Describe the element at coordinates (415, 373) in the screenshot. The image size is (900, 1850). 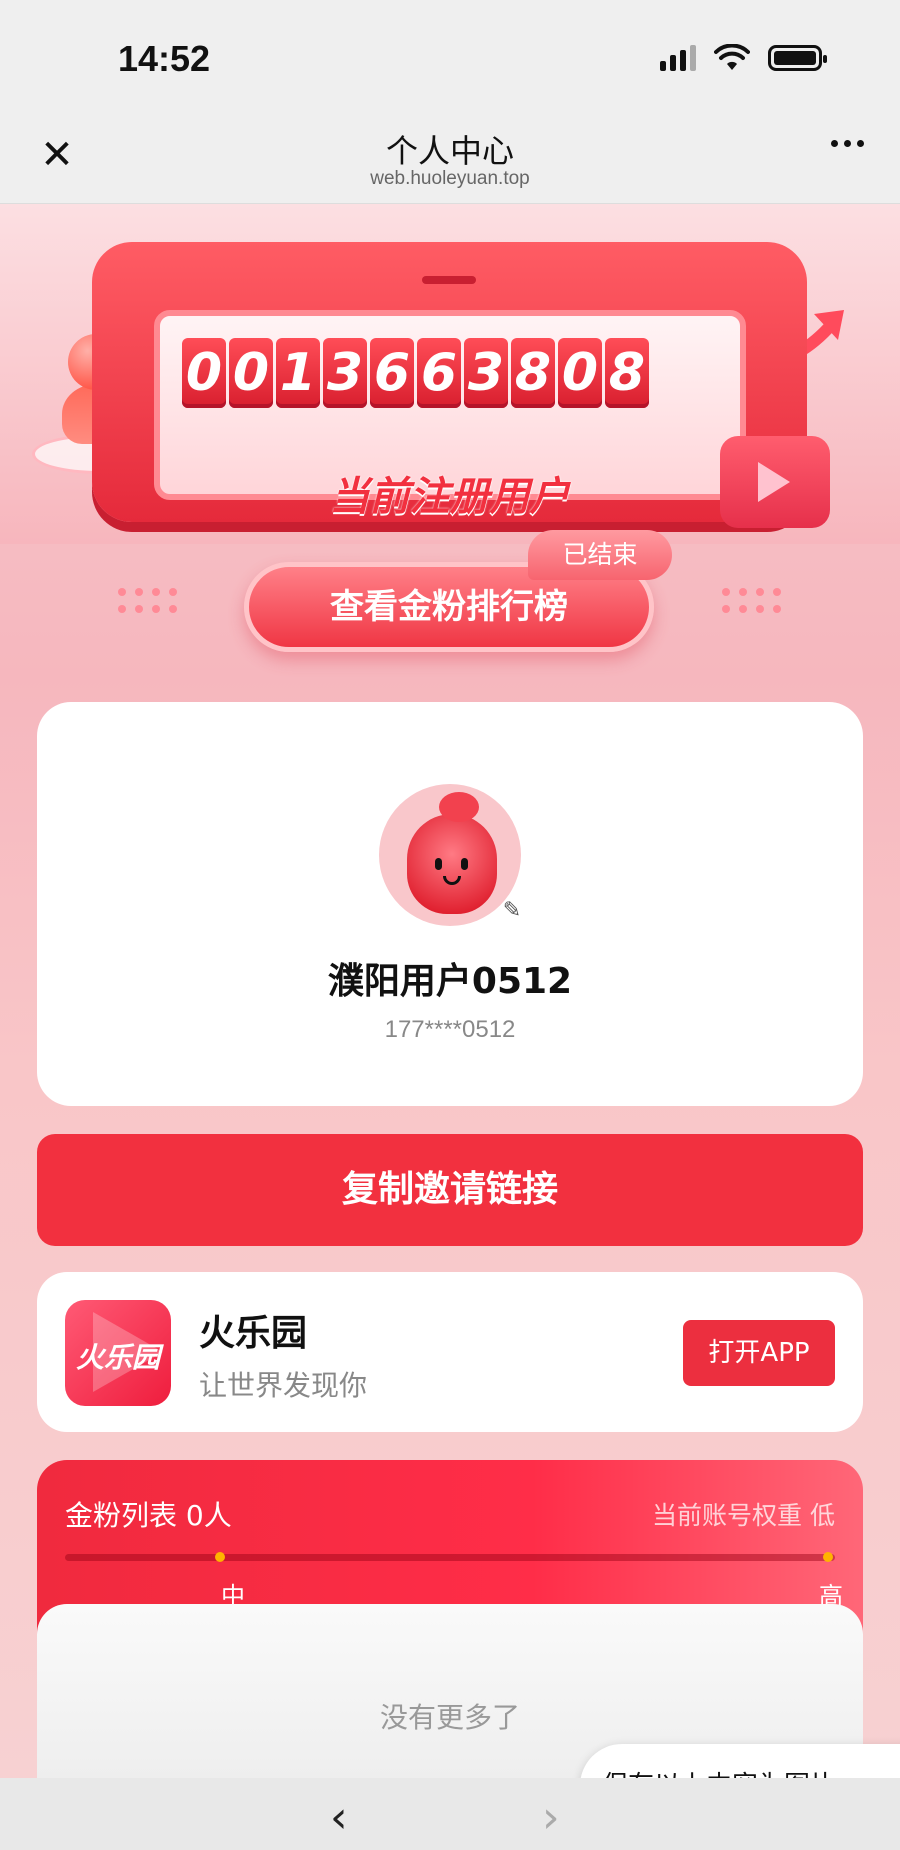
I see `registered-users-digits: 0 0 1 3 6 6 3 8 0 8` at that location.